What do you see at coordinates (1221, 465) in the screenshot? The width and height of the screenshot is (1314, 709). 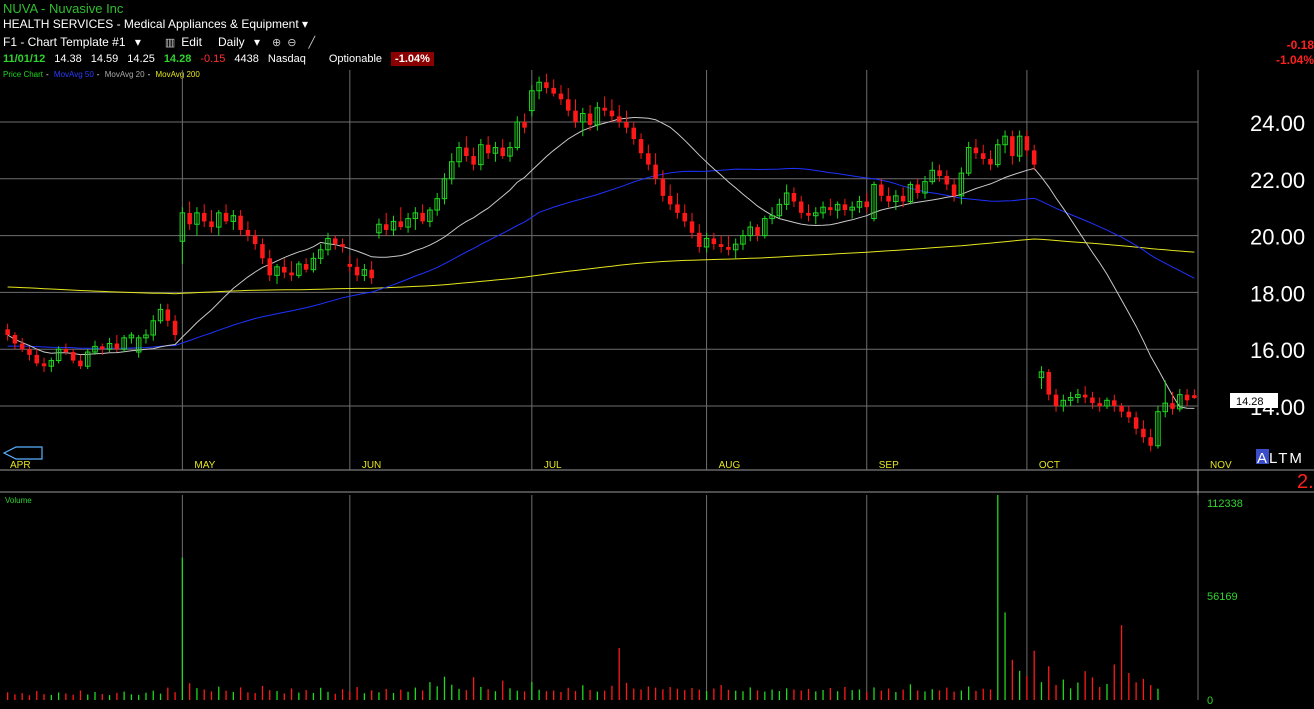 I see `month-label: NOV` at bounding box center [1221, 465].